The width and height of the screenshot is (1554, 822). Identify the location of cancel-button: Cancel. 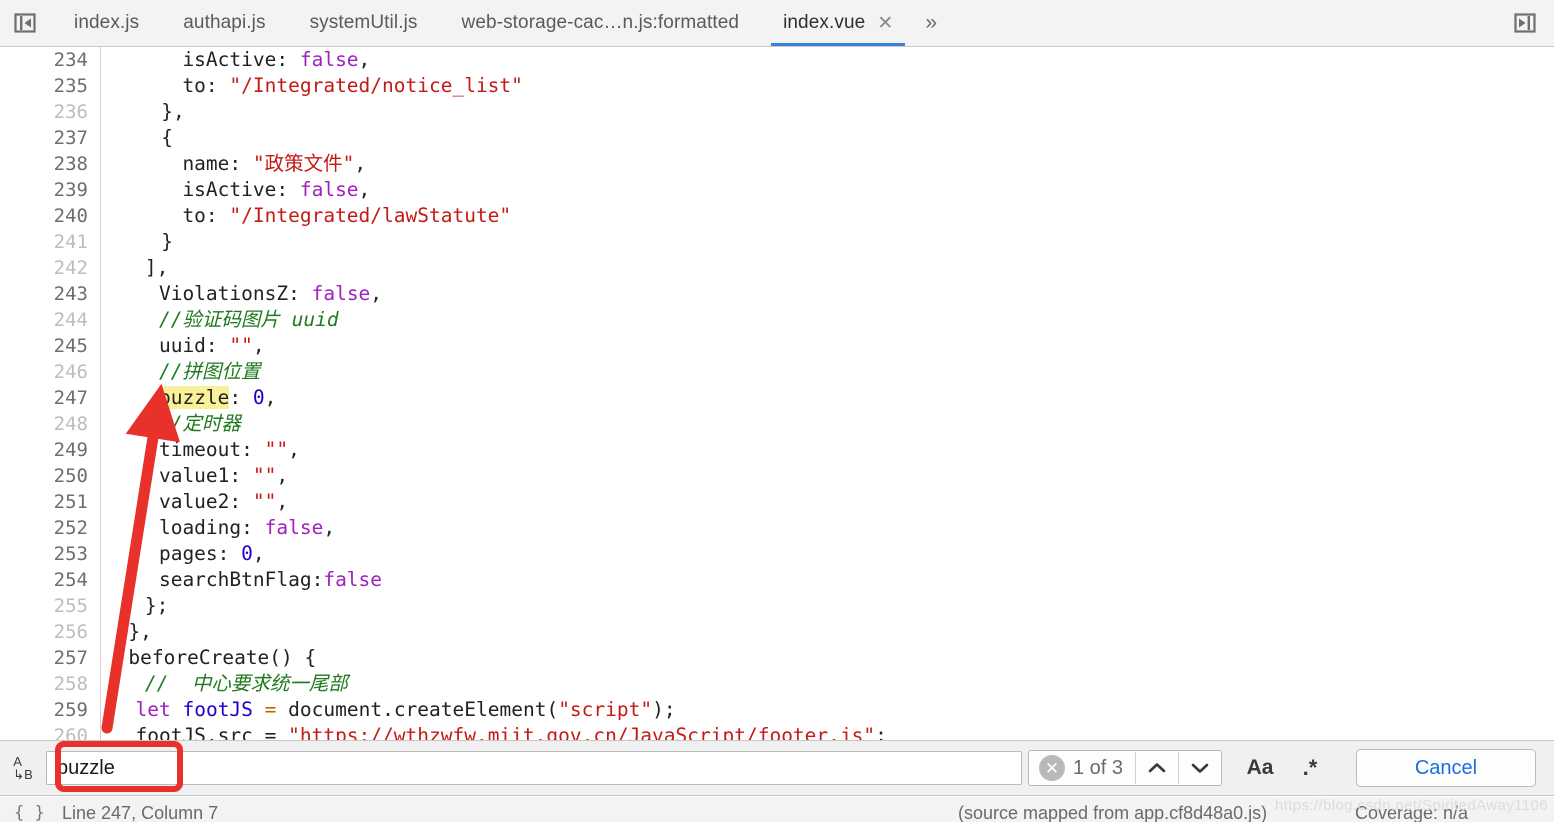
(1446, 768).